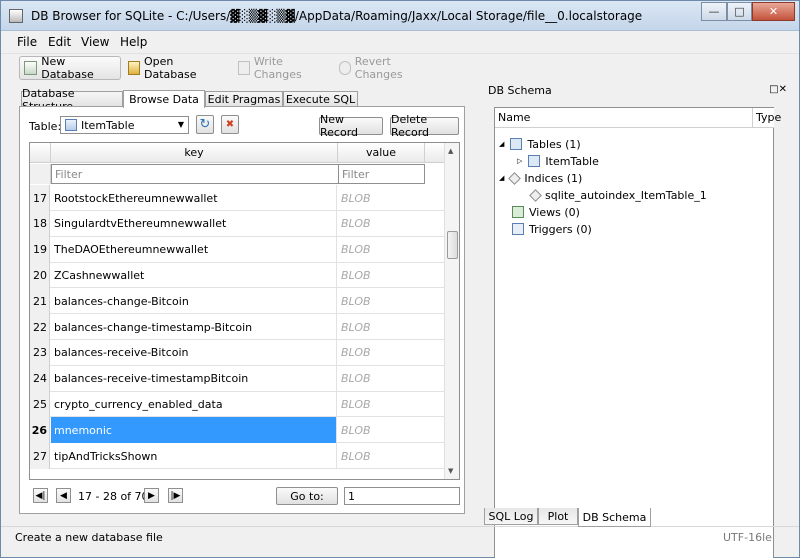  I want to click on float-pane-icon: □✕, so click(778, 89).